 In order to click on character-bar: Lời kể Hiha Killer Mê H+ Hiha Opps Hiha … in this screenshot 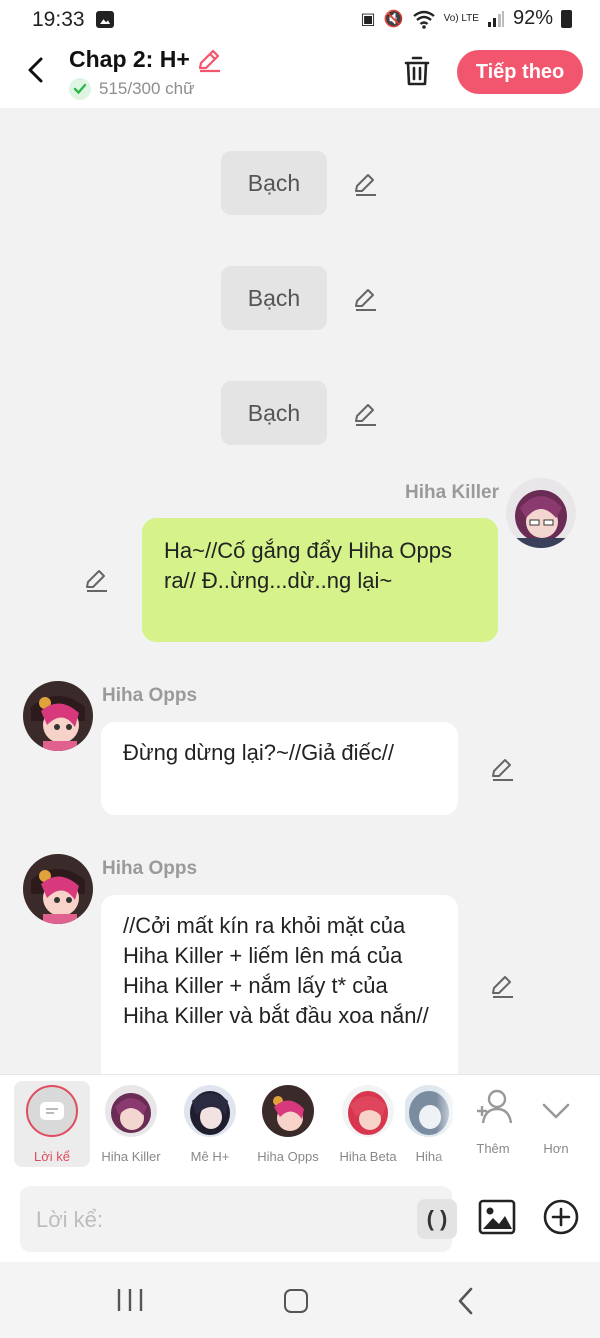, I will do `click(300, 1124)`.